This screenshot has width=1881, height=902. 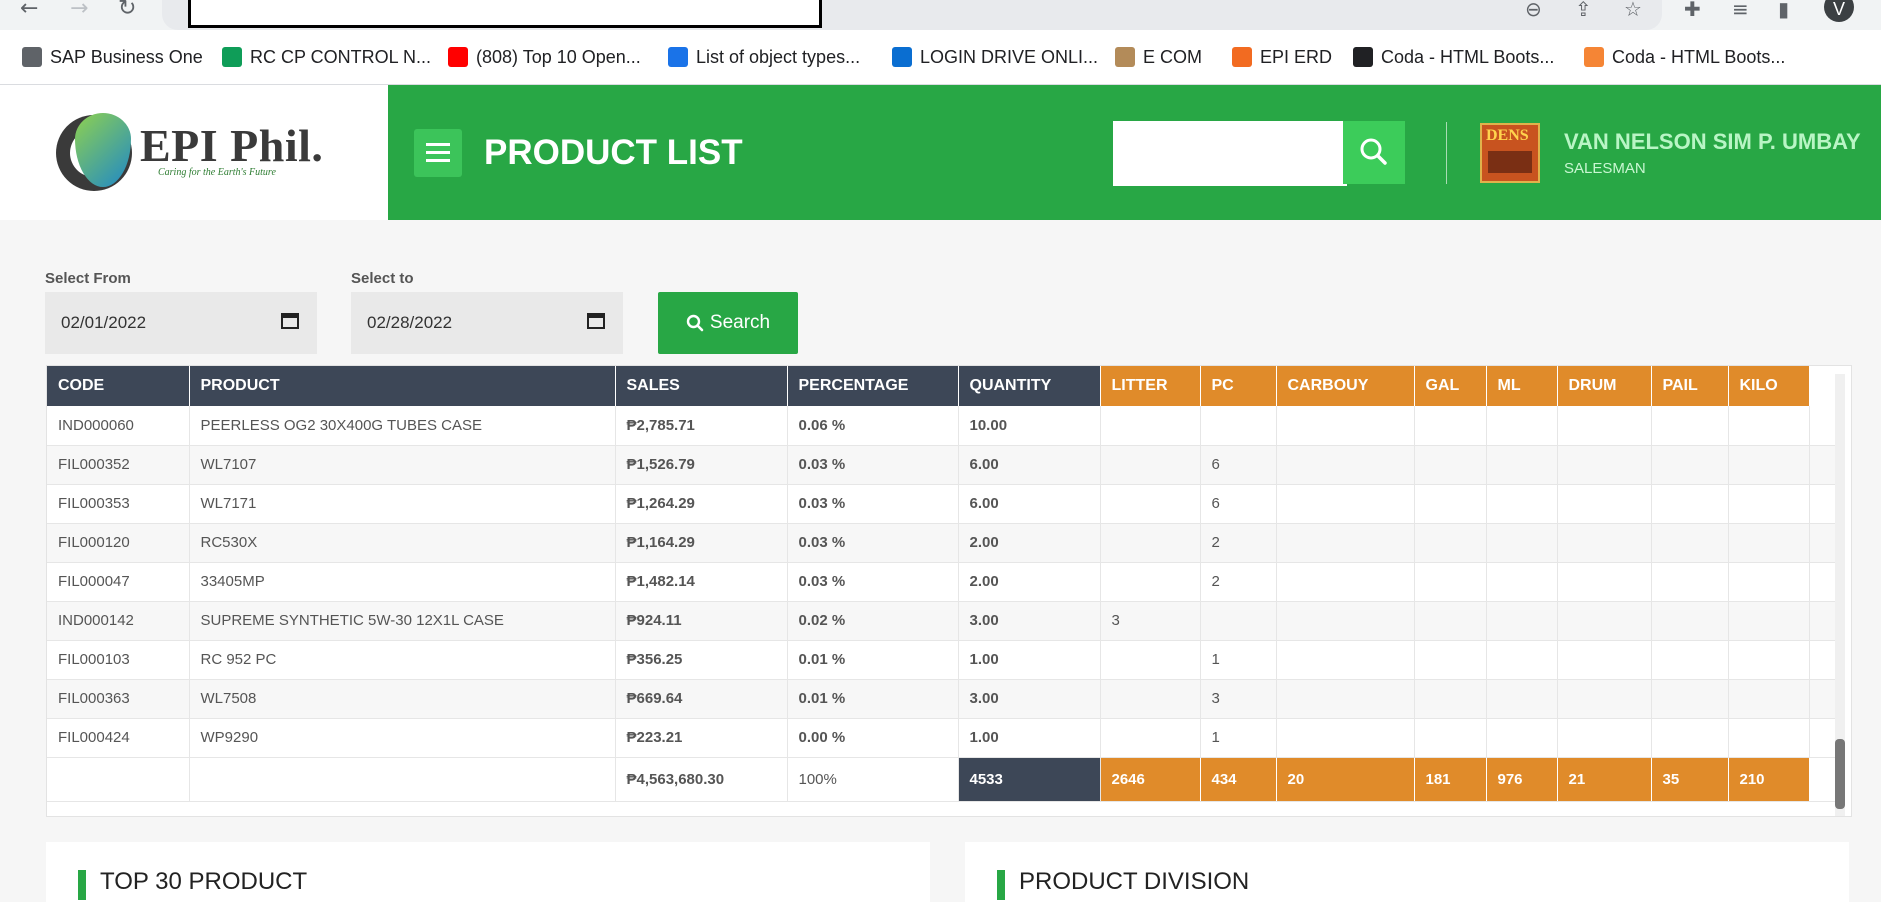 I want to click on profile-avatar: V, so click(x=1839, y=11).